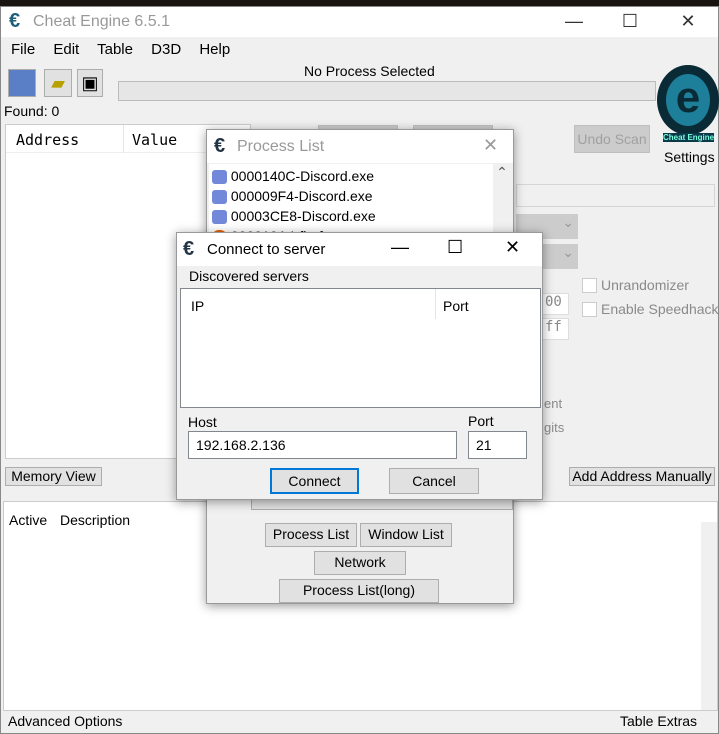  What do you see at coordinates (53, 476) in the screenshot?
I see `memory-view-button: Memory View` at bounding box center [53, 476].